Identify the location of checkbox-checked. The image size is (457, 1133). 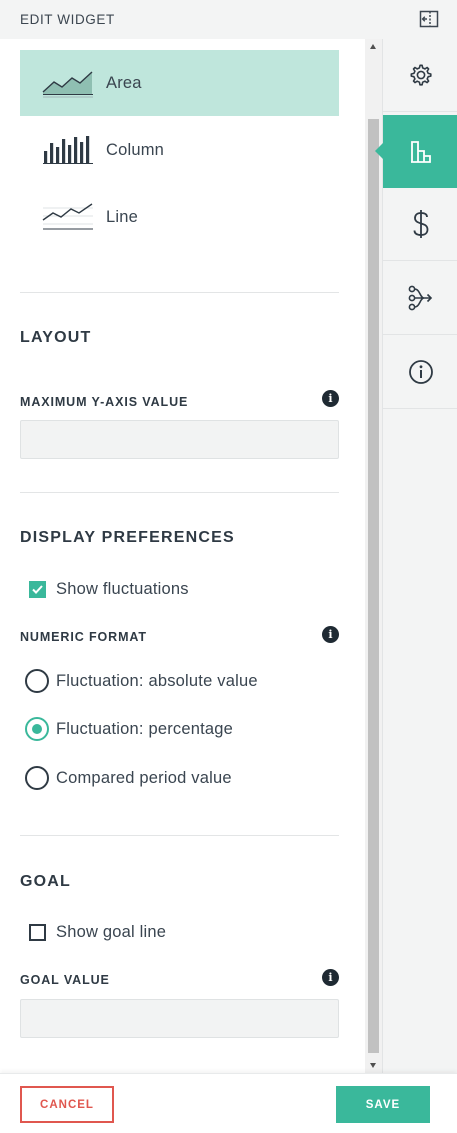
(37, 589).